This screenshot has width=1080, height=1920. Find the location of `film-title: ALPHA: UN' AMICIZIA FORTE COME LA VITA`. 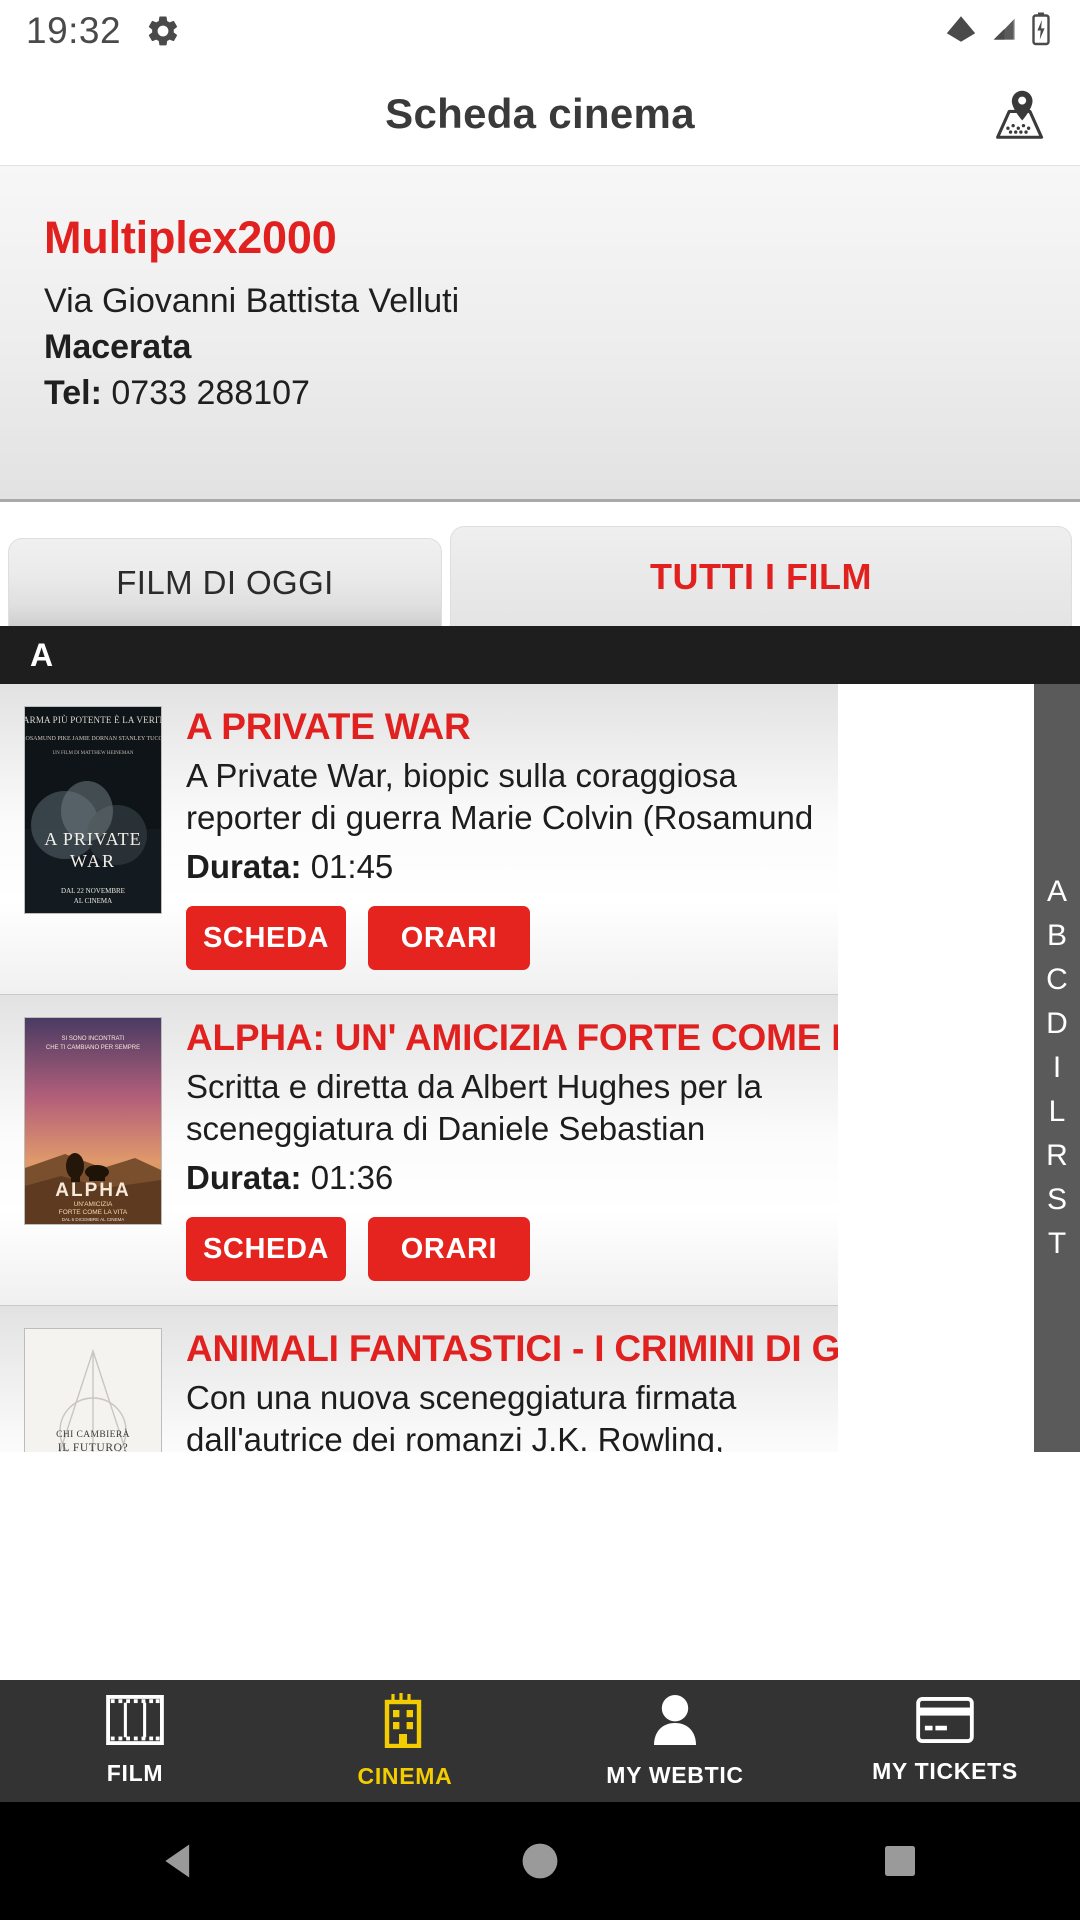

film-title: ALPHA: UN' AMICIZIA FORTE COME LA VITA is located at coordinates (512, 1038).